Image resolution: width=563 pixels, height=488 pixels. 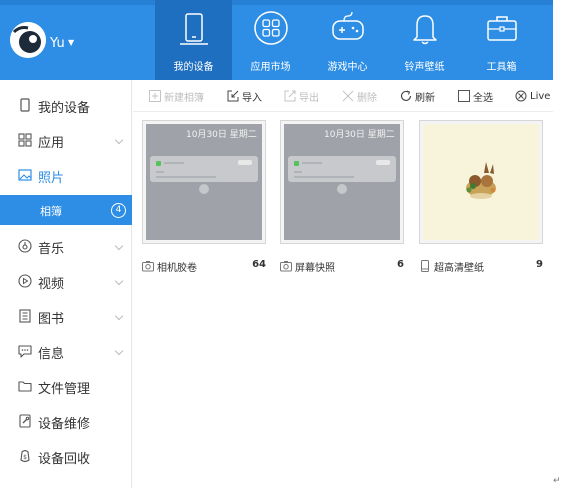 I want to click on grid-icon, so click(x=25, y=140).